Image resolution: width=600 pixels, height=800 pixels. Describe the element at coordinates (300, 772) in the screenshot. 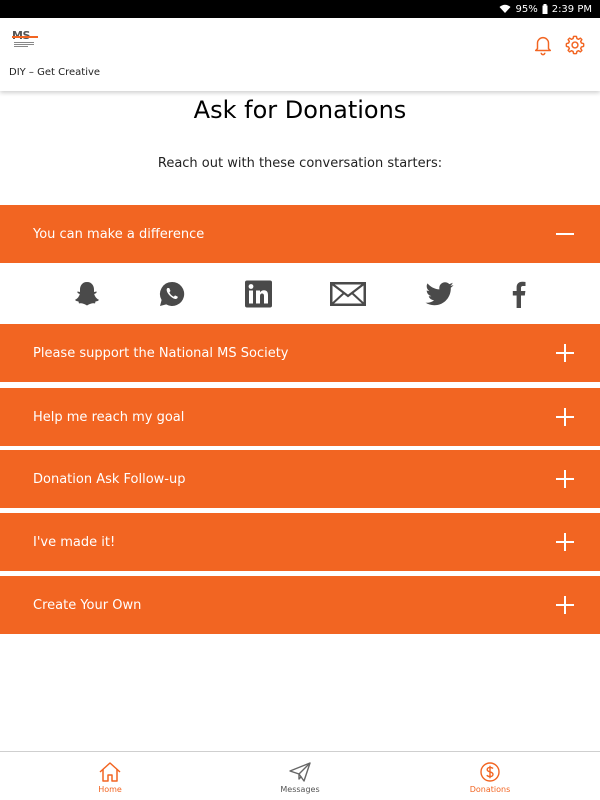

I see `paper-plane-icon` at that location.